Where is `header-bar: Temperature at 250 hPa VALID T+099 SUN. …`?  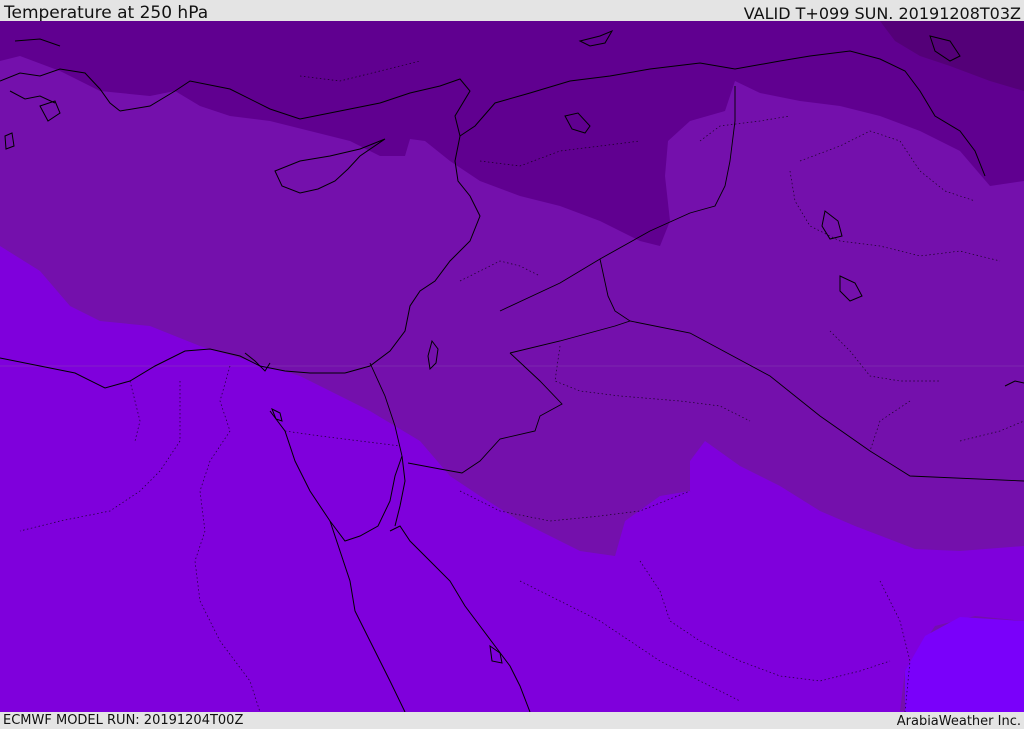 header-bar: Temperature at 250 hPa VALID T+099 SUN. … is located at coordinates (512, 11).